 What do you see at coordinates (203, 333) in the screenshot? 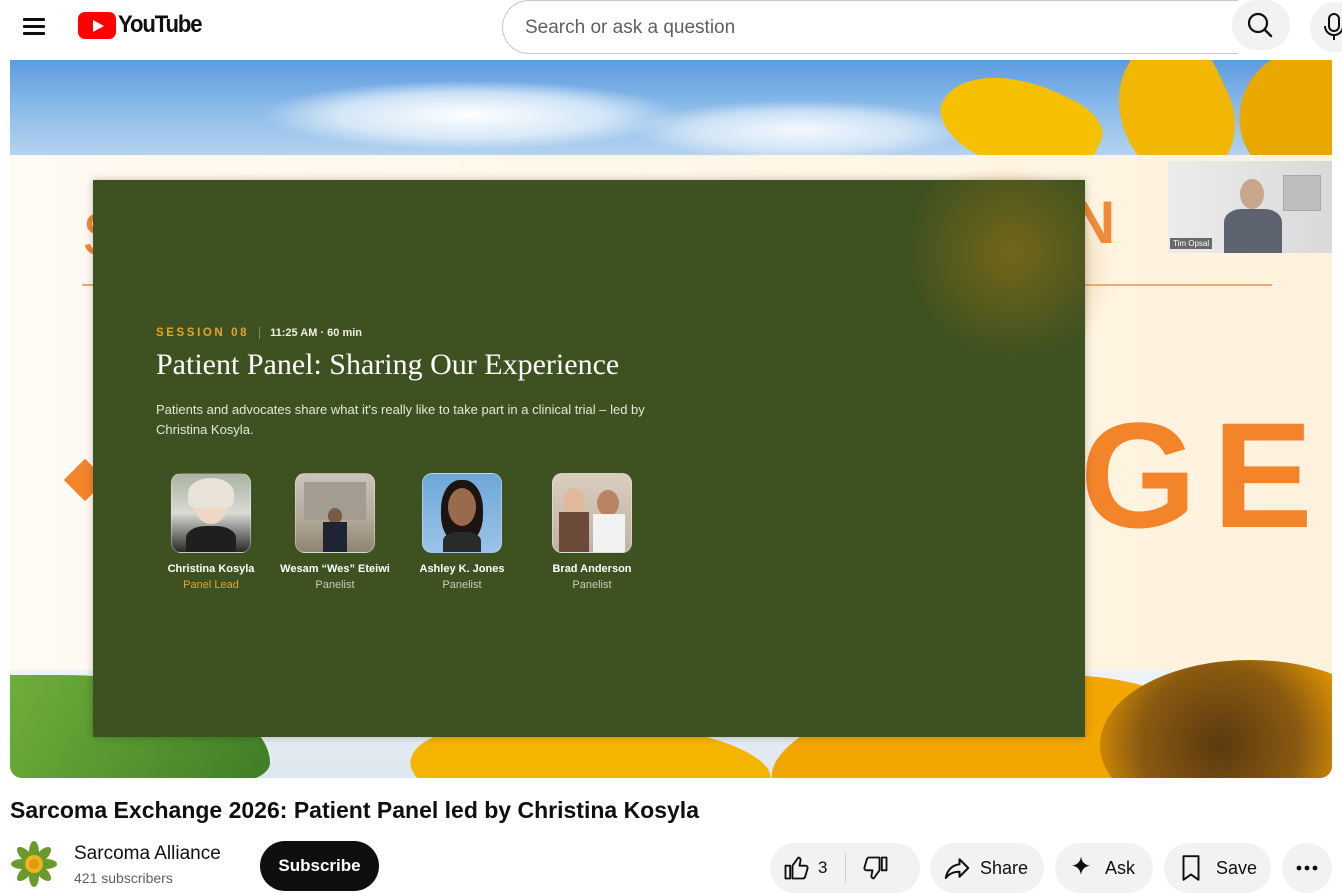
I see `session-tag: SESSION 08` at bounding box center [203, 333].